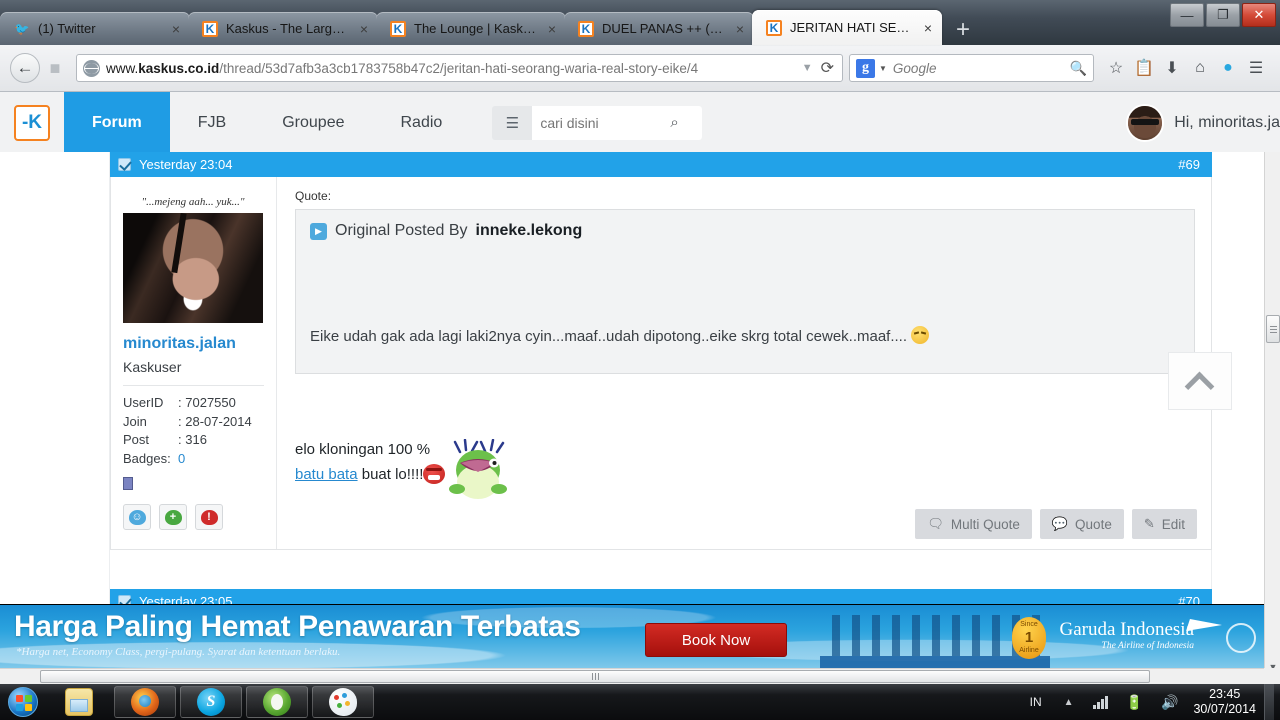 The image size is (1280, 720). I want to click on profile-bubble-icon: ☺, so click(137, 517).